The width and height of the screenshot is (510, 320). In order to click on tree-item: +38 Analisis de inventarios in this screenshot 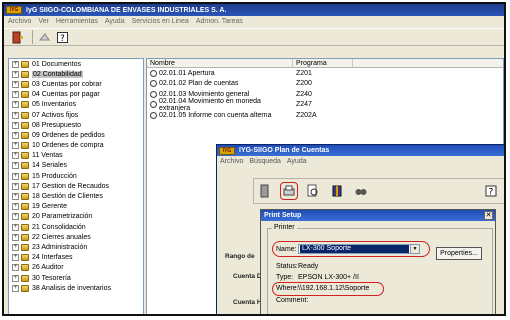, I will do `click(76, 288)`.